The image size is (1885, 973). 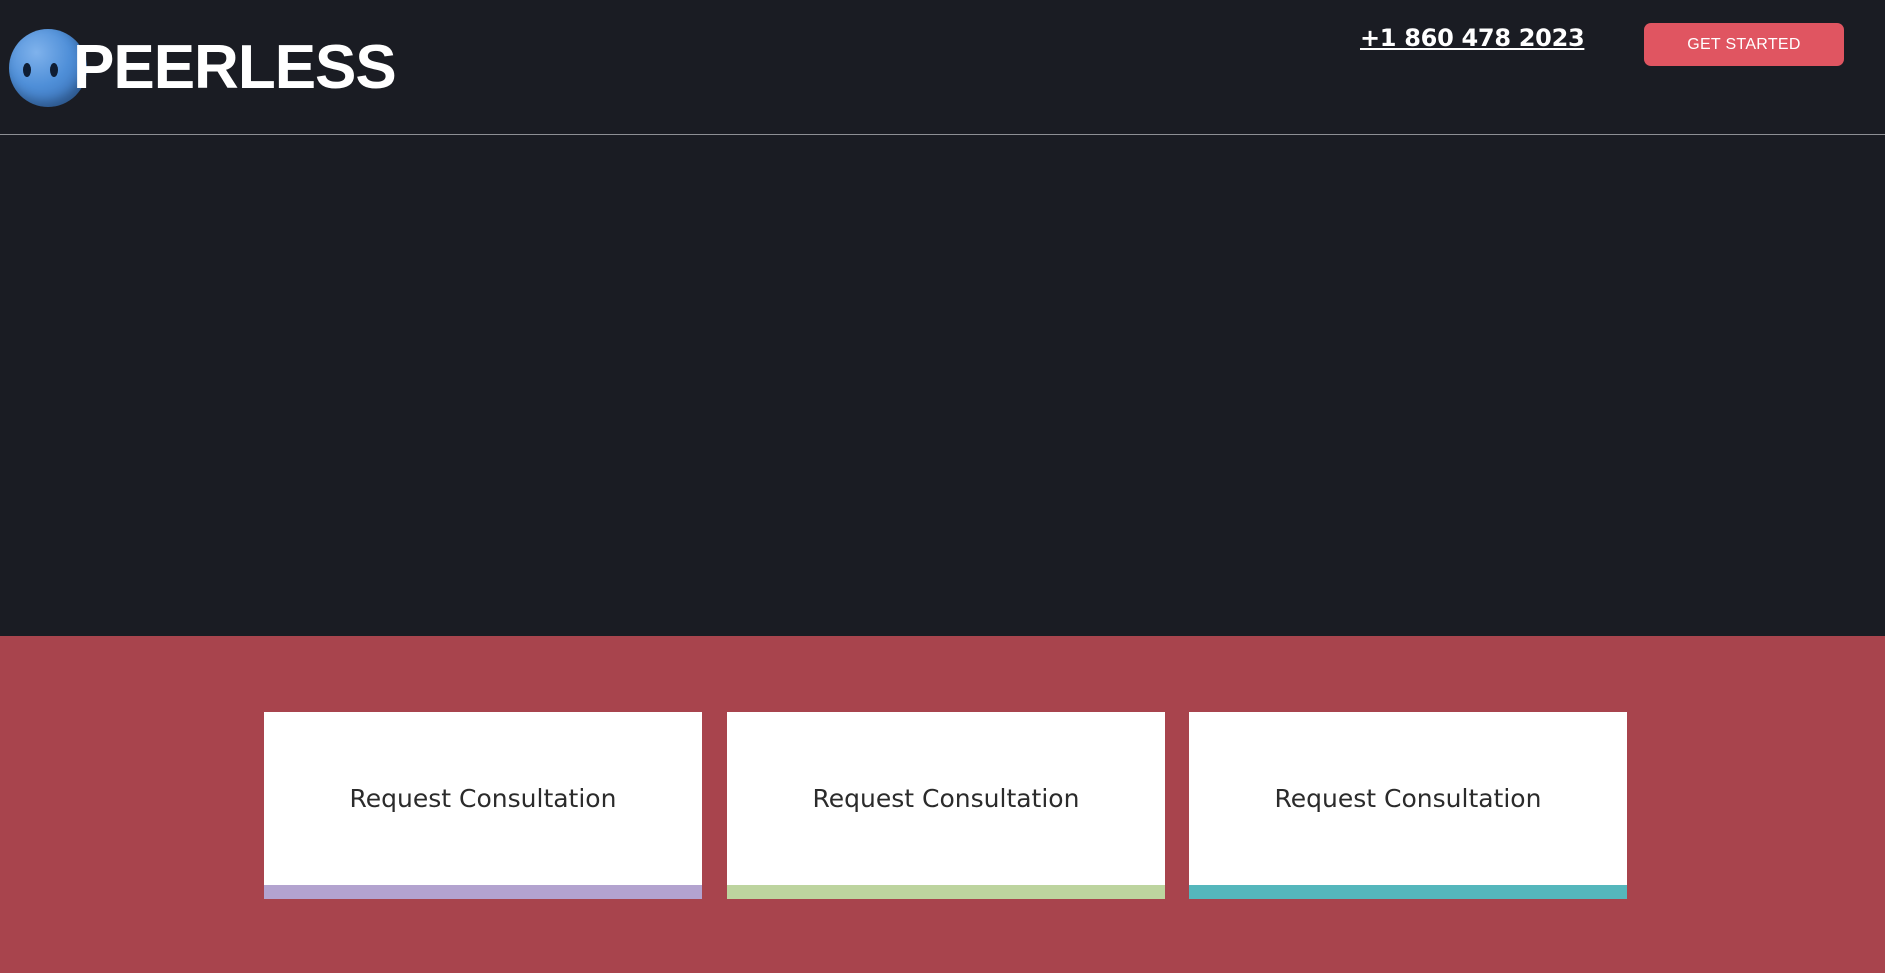 I want to click on site-header: PEERLESS +1 860 478 2023 GET STARTED, so click(x=942, y=67).